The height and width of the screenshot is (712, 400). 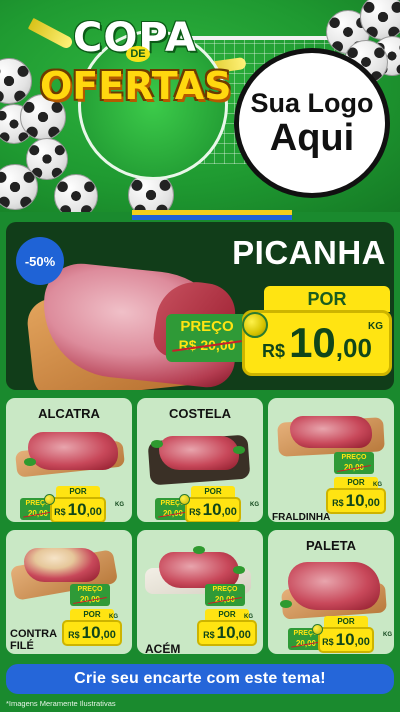 What do you see at coordinates (40, 261) in the screenshot?
I see `discount-badge: -50%` at bounding box center [40, 261].